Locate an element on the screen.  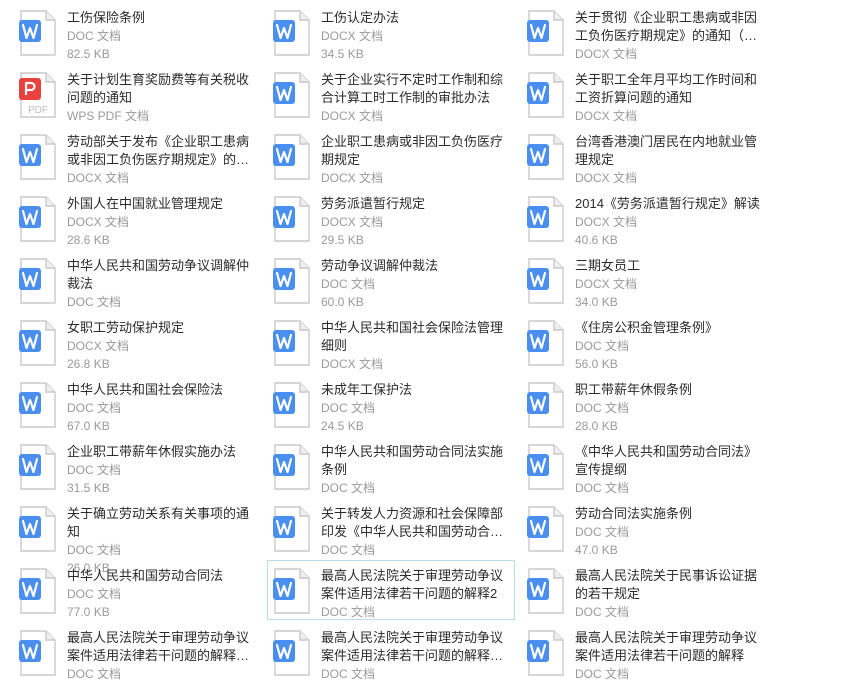
file-item: 中华人民共和国社会保险法 DOC 文档 67.0 KB is located at coordinates (138, 408).